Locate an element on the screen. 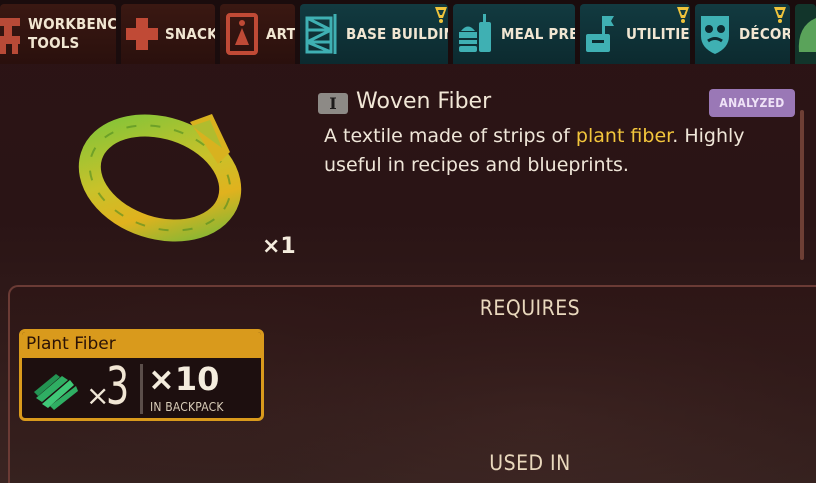 This screenshot has width=816, height=483. ingredient-required-count: 3 is located at coordinates (118, 387).